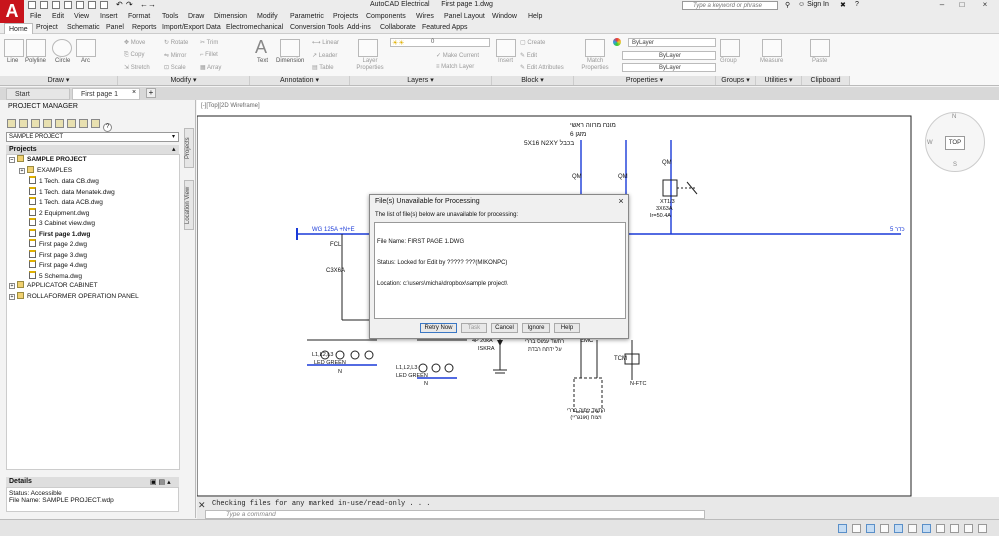 This screenshot has height=536, width=999. What do you see at coordinates (567, 328) in the screenshot?
I see `help-button: Help` at bounding box center [567, 328].